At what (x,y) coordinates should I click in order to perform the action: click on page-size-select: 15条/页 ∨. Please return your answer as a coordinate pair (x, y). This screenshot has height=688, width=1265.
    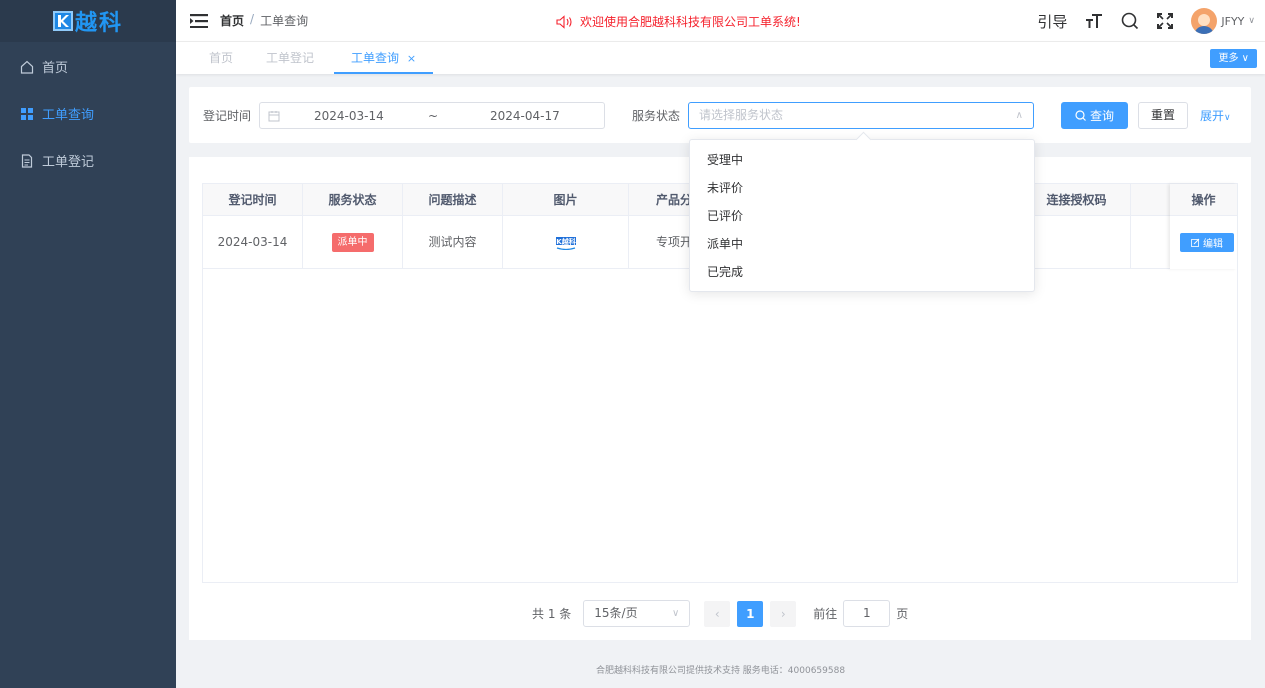
    Looking at the image, I should click on (637, 613).